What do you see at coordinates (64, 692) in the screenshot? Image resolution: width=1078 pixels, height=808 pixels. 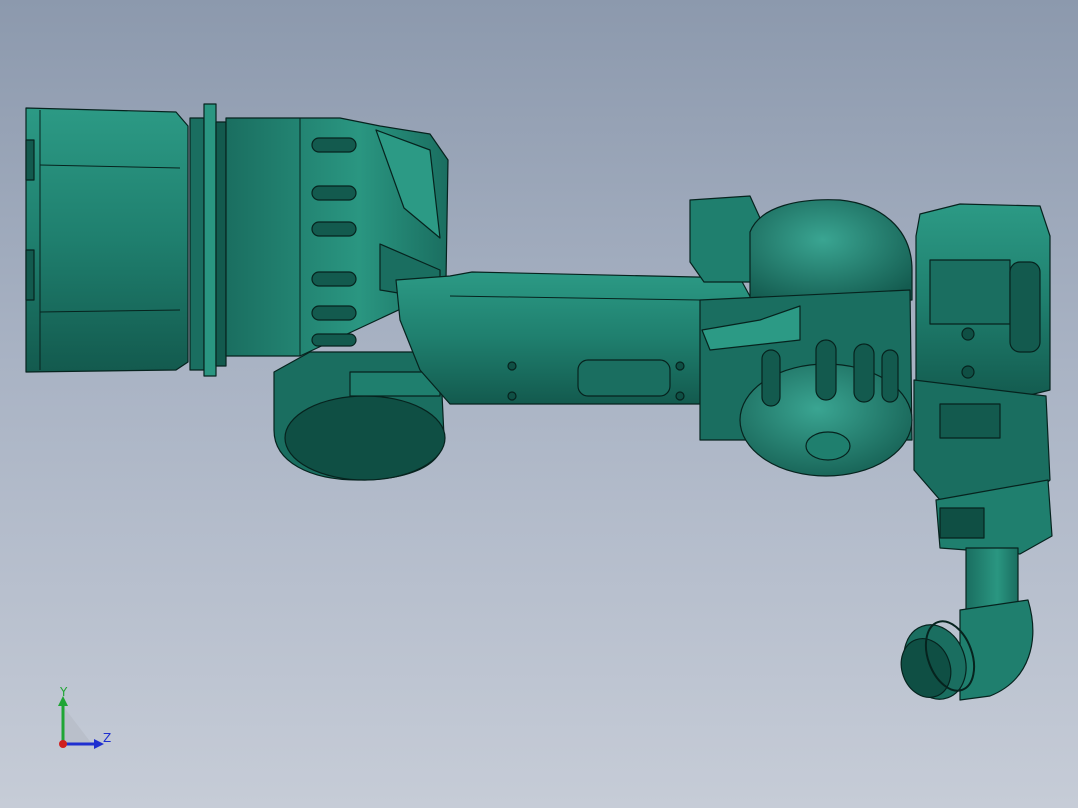 I see `triad-y-label: Y` at bounding box center [64, 692].